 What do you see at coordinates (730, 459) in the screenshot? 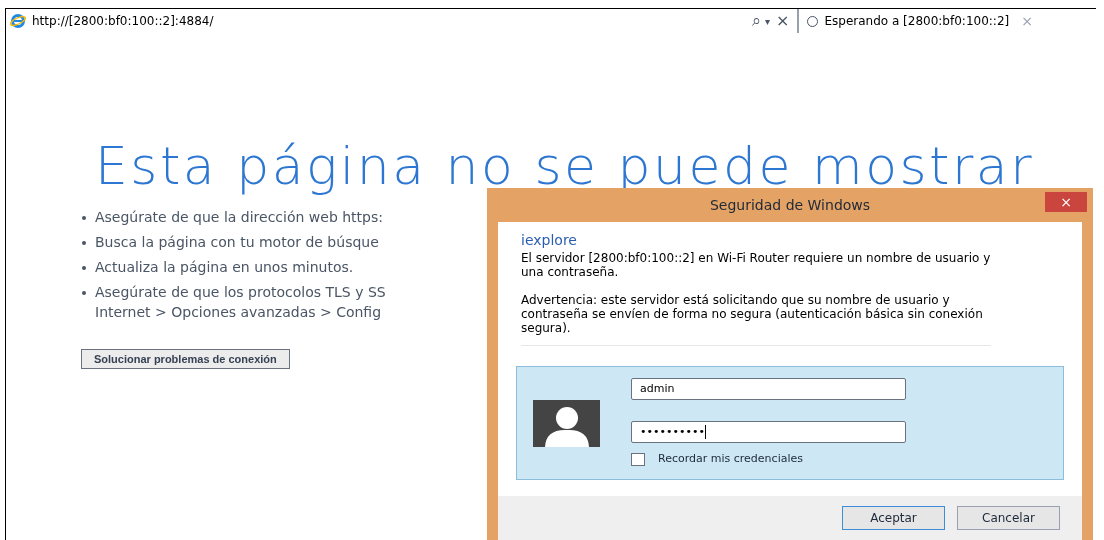
I see `remember-label: Recordar mis credenciales` at bounding box center [730, 459].